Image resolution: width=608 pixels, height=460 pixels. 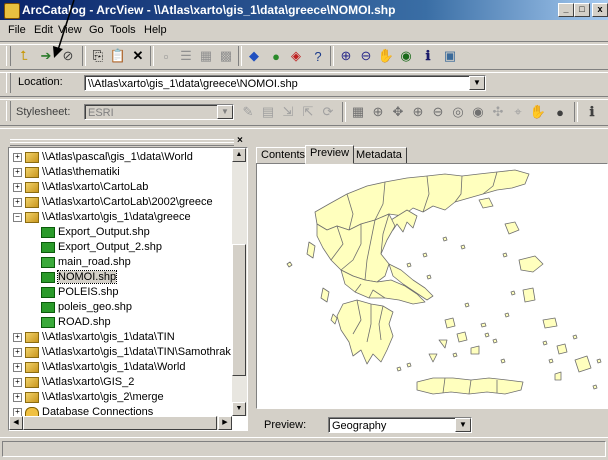 I want to click on zoom-out-icon: ⊖, so click(x=366, y=56).